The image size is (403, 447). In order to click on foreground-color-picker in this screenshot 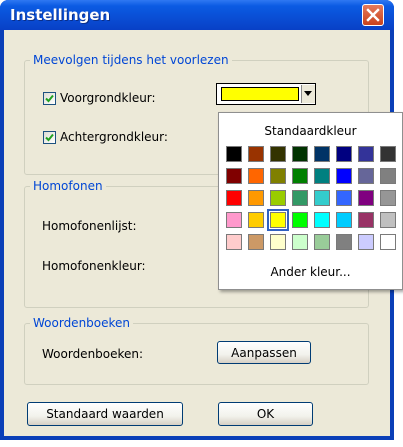, I will do `click(266, 94)`.